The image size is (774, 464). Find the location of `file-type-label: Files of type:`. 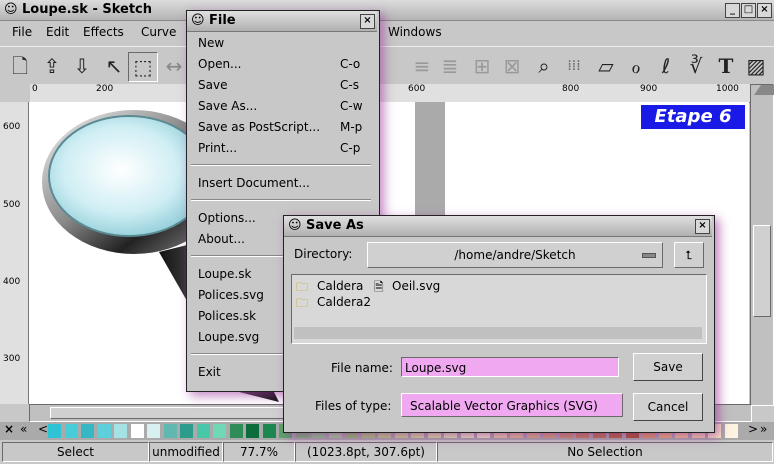

file-type-label: Files of type: is located at coordinates (353, 406).